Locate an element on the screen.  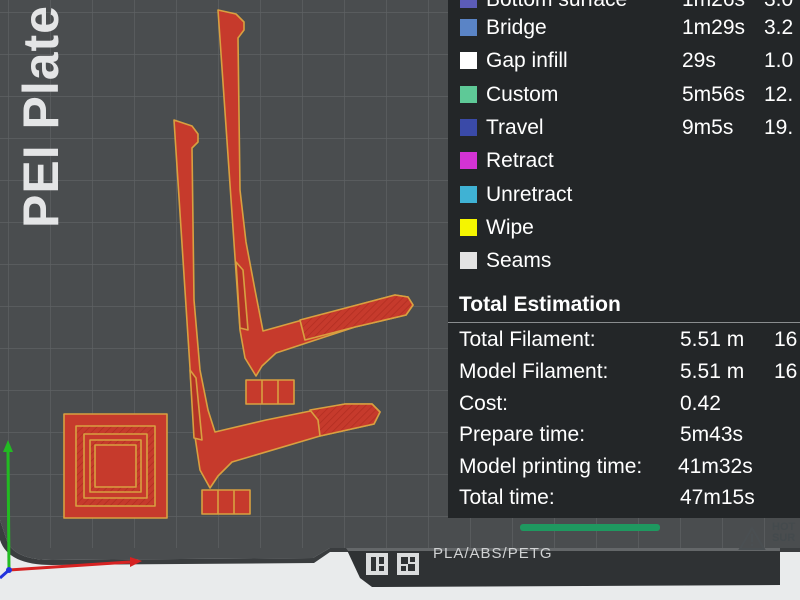
legend-percent: 1.0 is located at coordinates (779, 60).